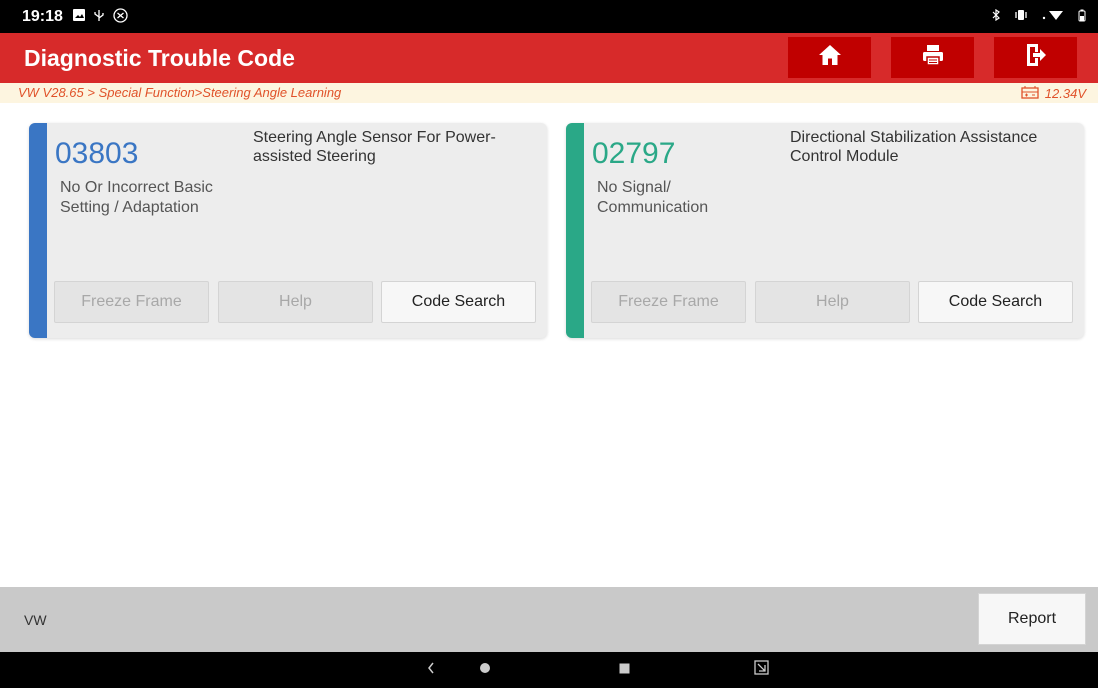  I want to click on usb-icon, so click(99, 17).